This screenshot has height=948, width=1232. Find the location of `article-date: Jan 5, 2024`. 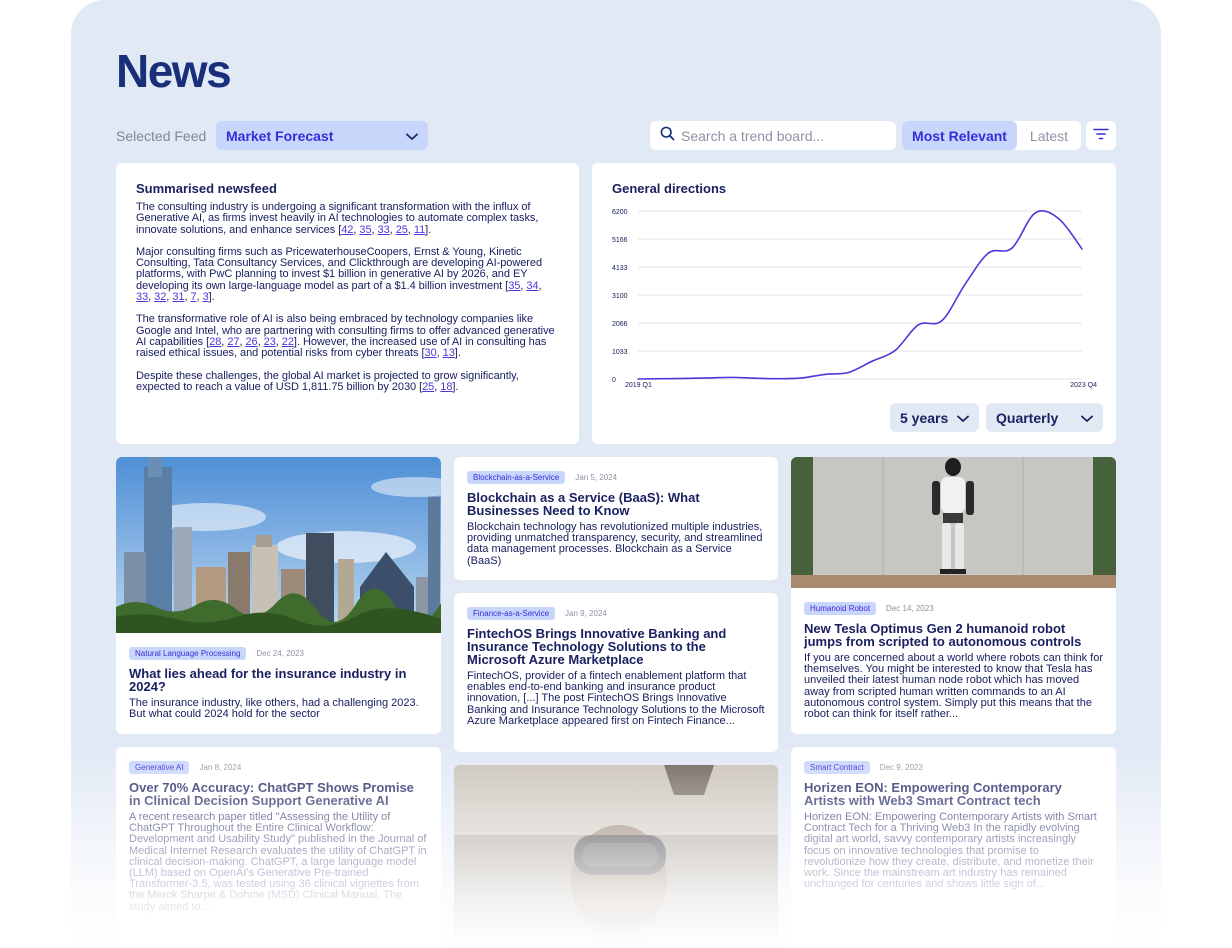

article-date: Jan 5, 2024 is located at coordinates (596, 477).